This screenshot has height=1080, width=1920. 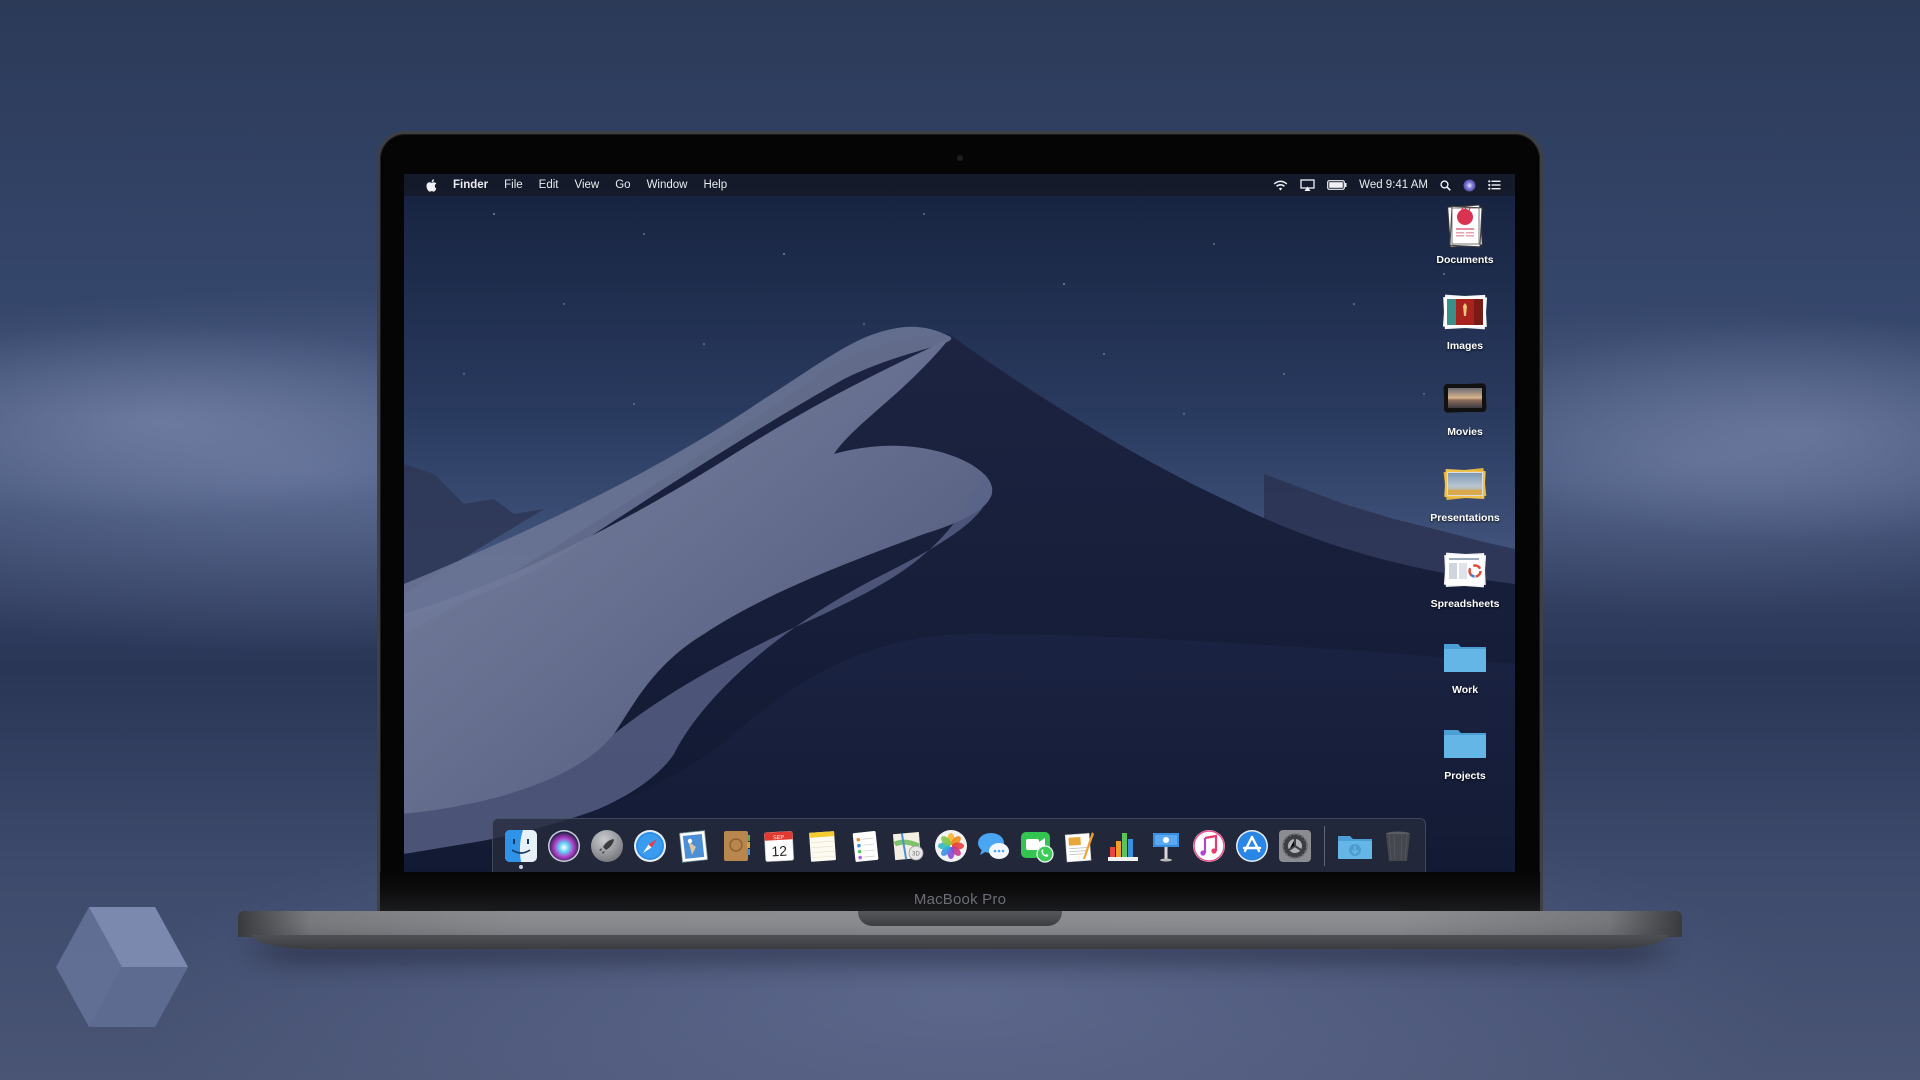 I want to click on dock-separator, so click(x=1324, y=845).